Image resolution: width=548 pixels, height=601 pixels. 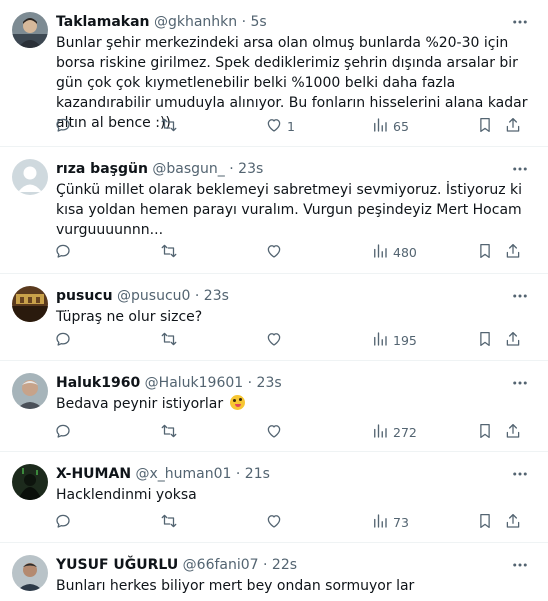 I want to click on view-count: 73, so click(x=401, y=522).